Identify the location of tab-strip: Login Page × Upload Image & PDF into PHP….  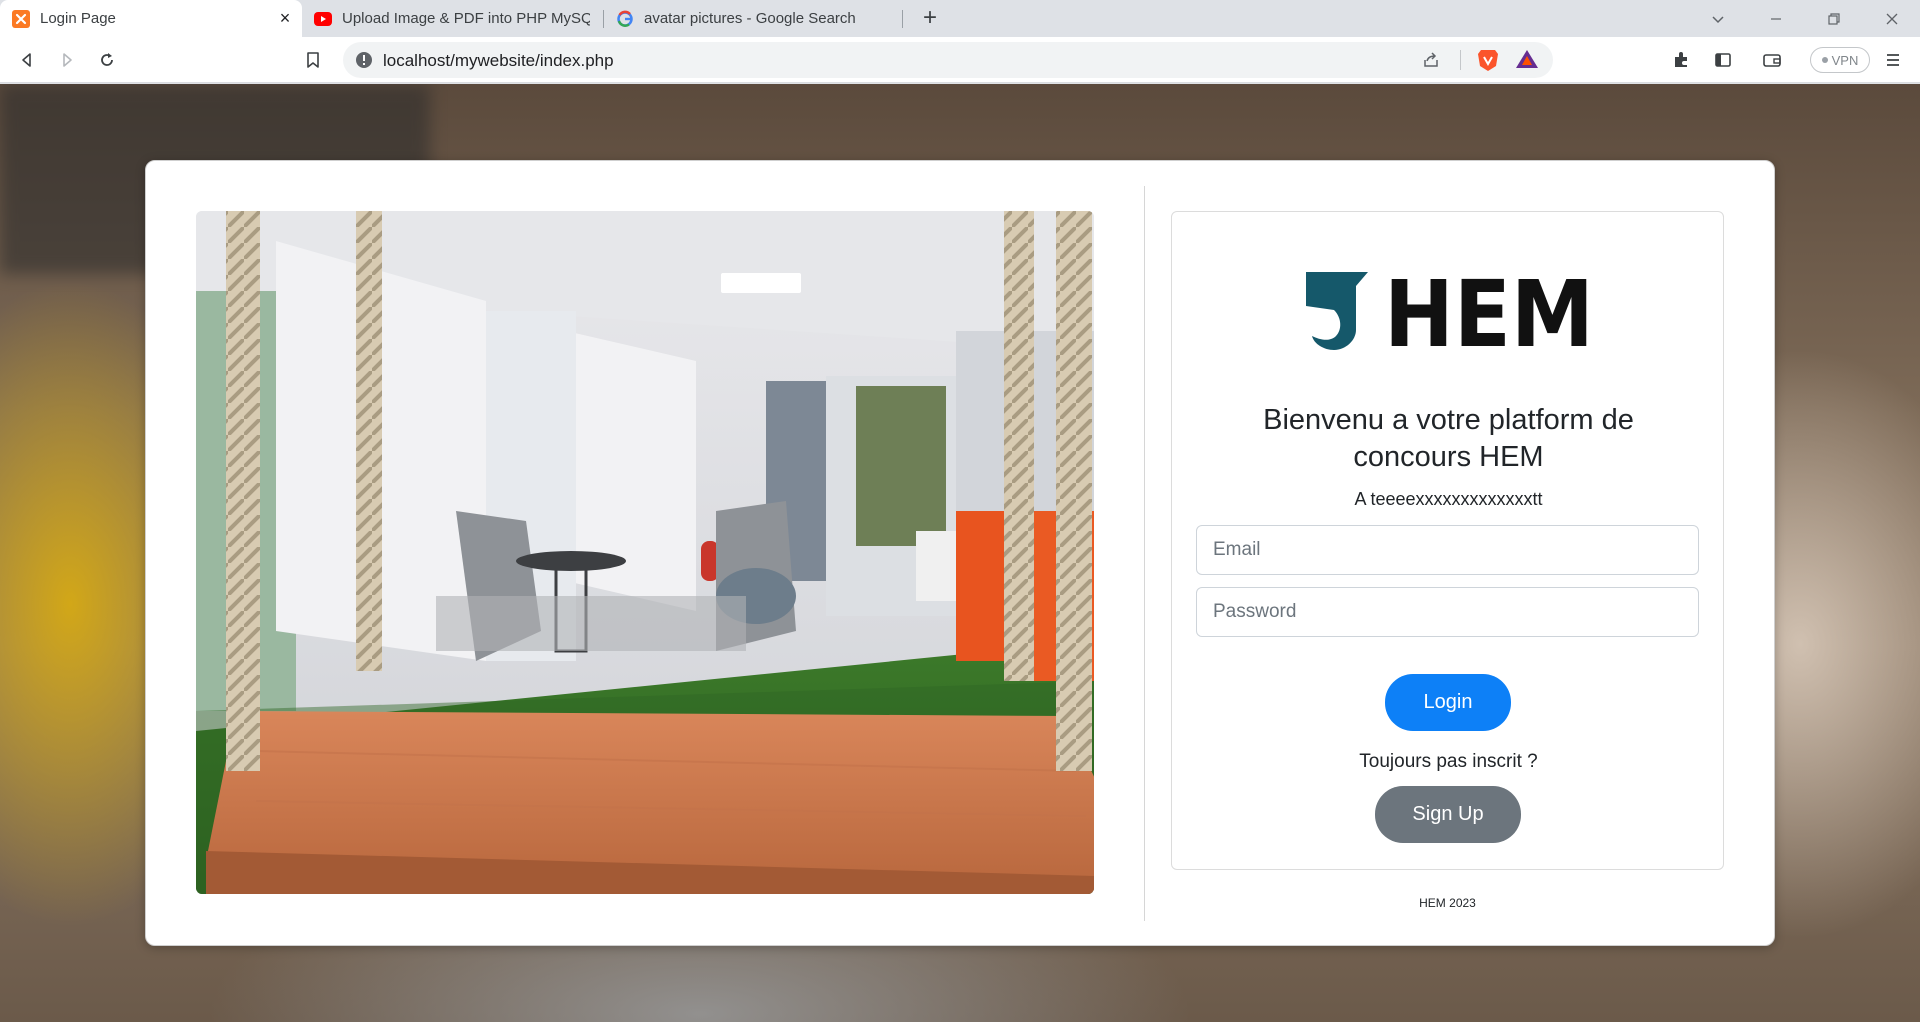
(960, 18).